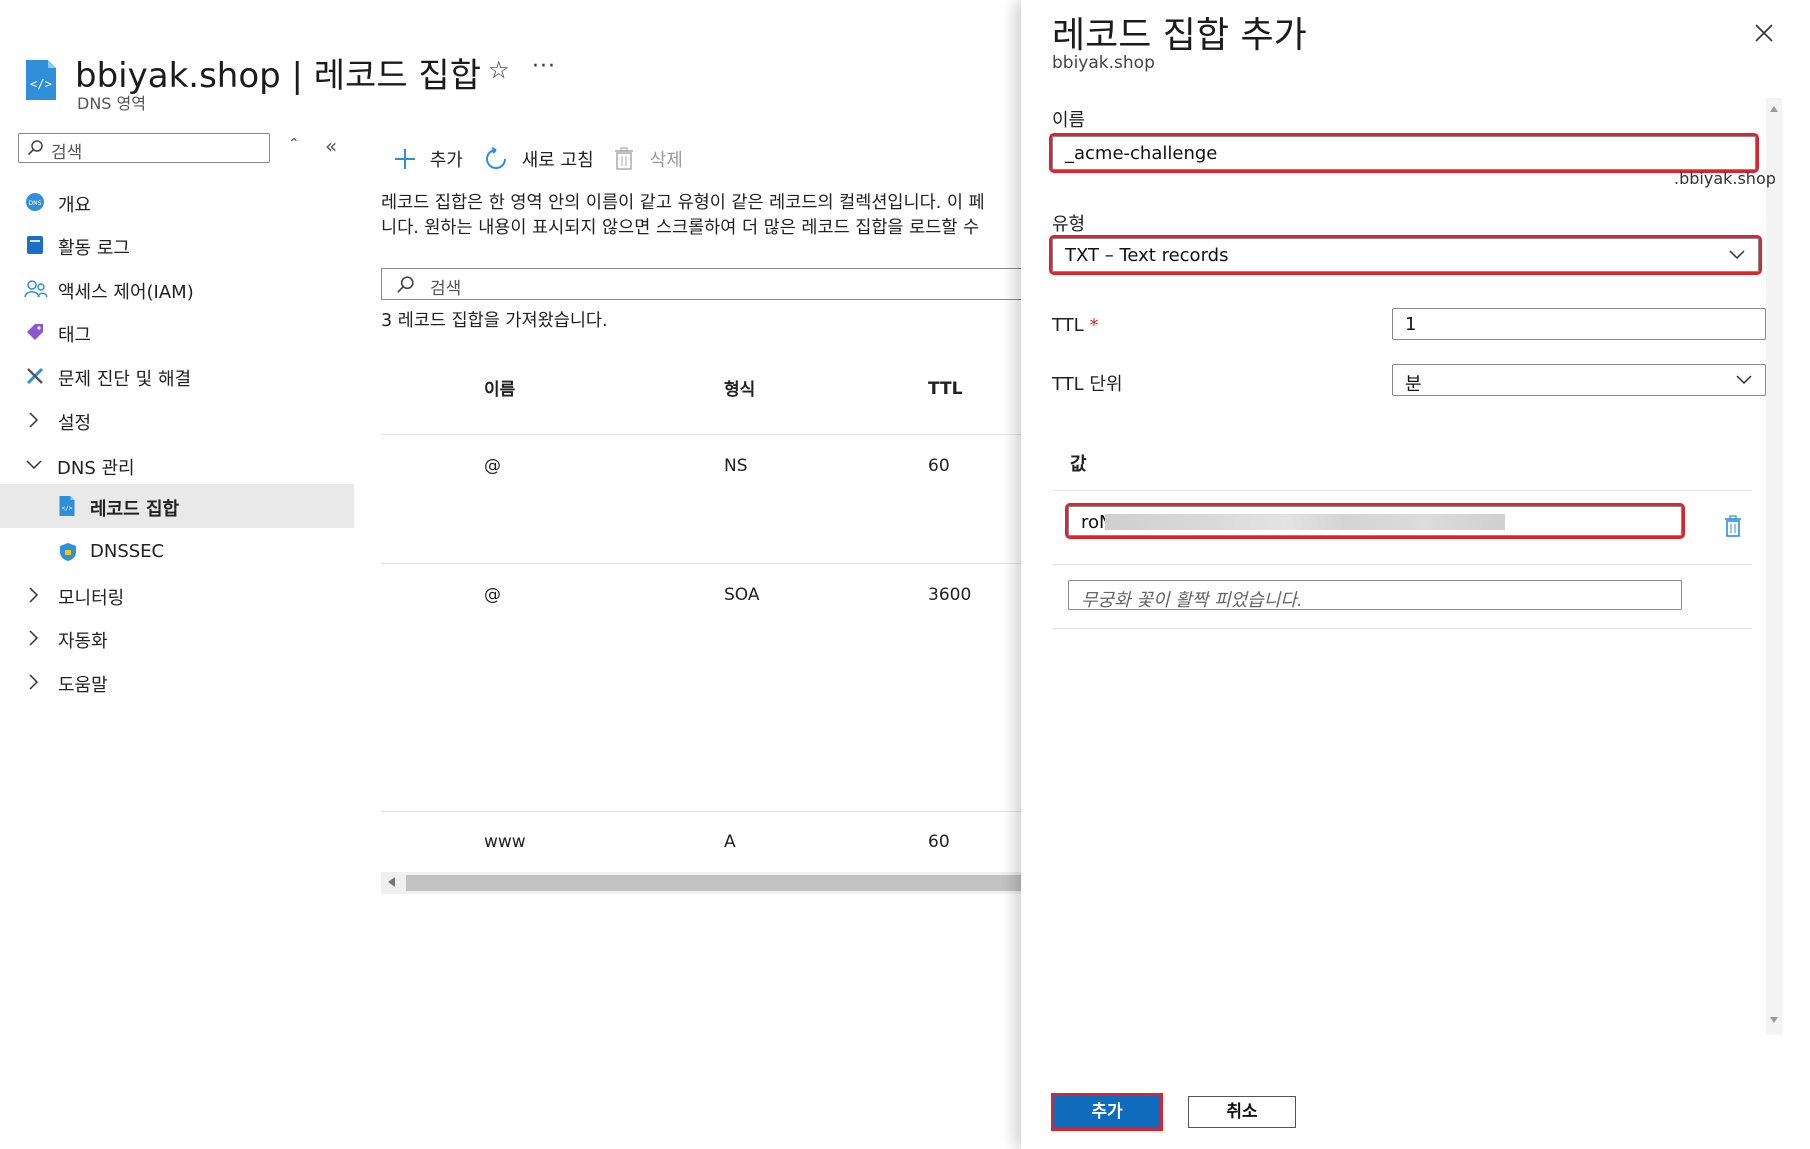 The height and width of the screenshot is (1149, 1810). I want to click on sidebar-item-activity-log: 활동 로그, so click(177, 245).